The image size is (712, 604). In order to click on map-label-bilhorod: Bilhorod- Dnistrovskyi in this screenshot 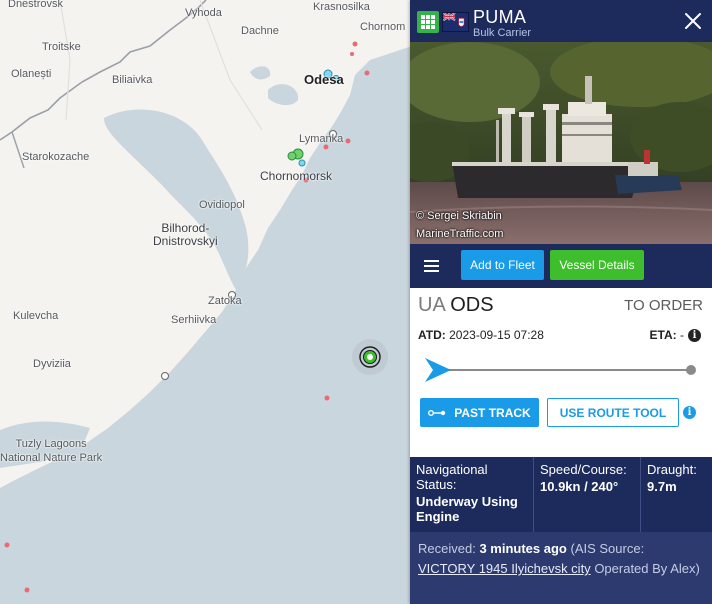, I will do `click(185, 234)`.